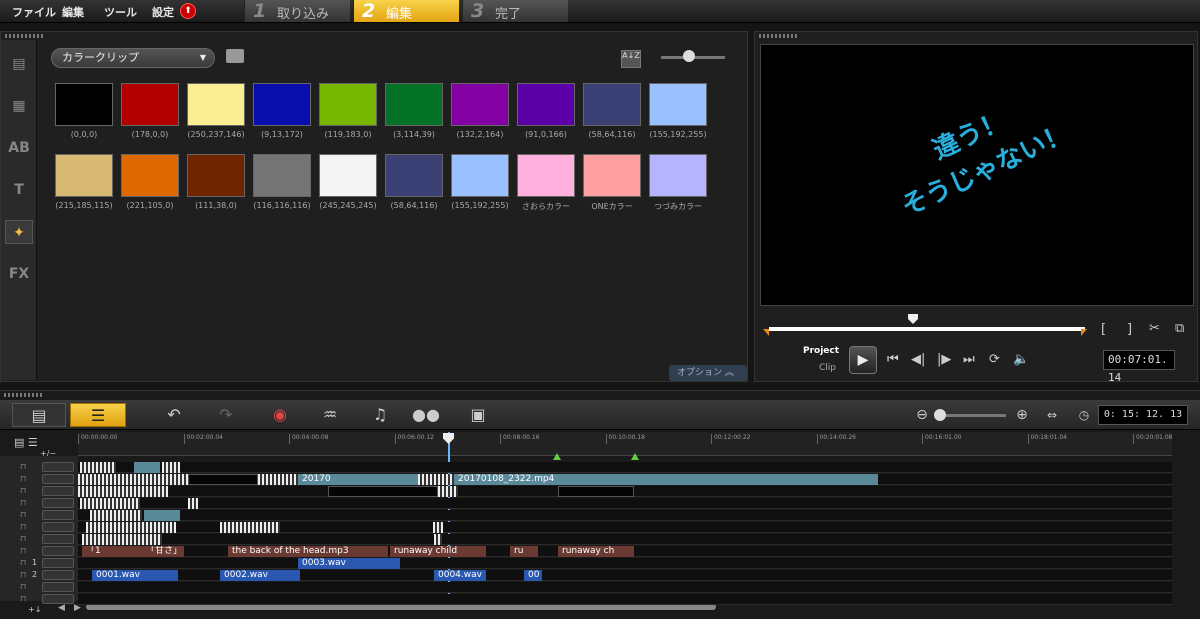  What do you see at coordinates (34, 12) in the screenshot?
I see `menu-file: ファイル` at bounding box center [34, 12].